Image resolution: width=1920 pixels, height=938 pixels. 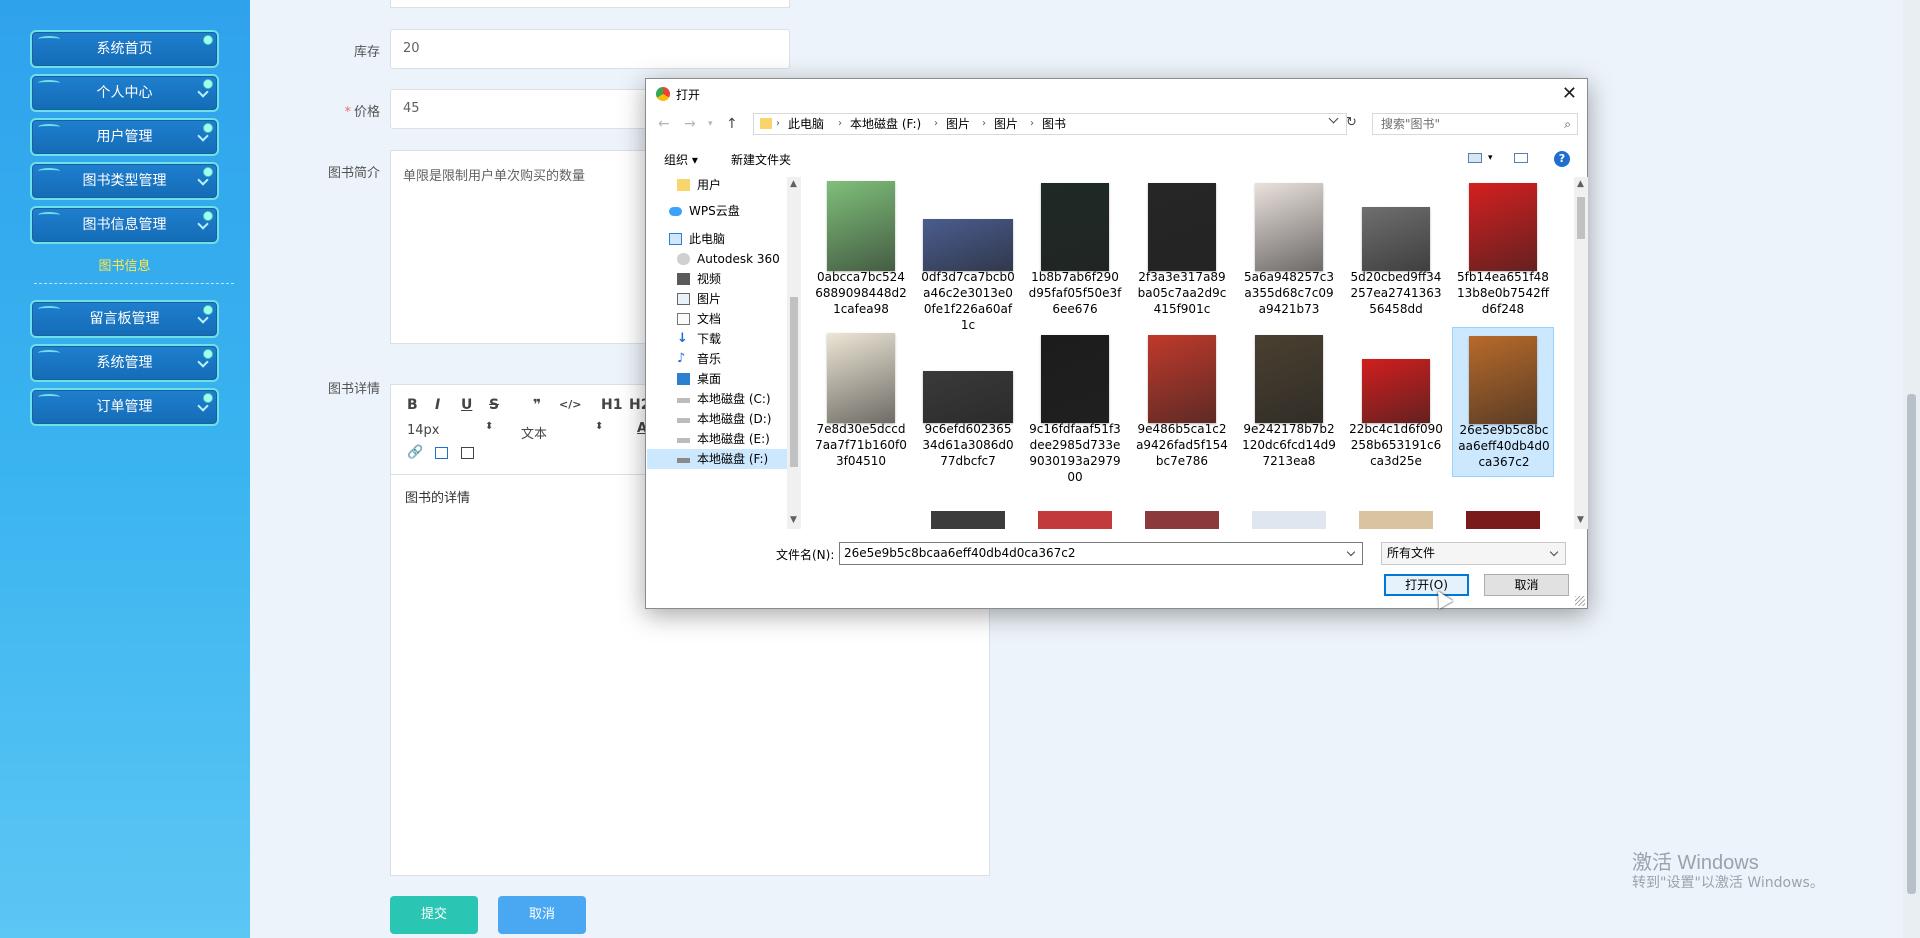 I want to click on tree-item-pictures: 图片, so click(x=717, y=299).